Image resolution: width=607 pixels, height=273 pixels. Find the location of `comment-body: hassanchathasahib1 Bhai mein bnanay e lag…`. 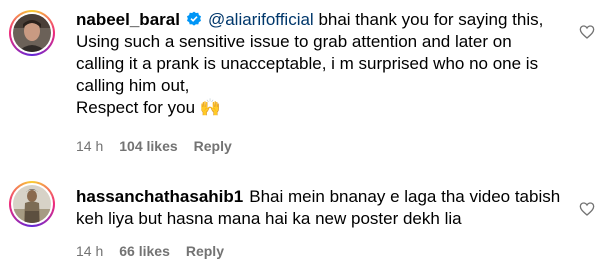

comment-body: hassanchathasahib1 Bhai mein bnanay e lag… is located at coordinates (321, 208).